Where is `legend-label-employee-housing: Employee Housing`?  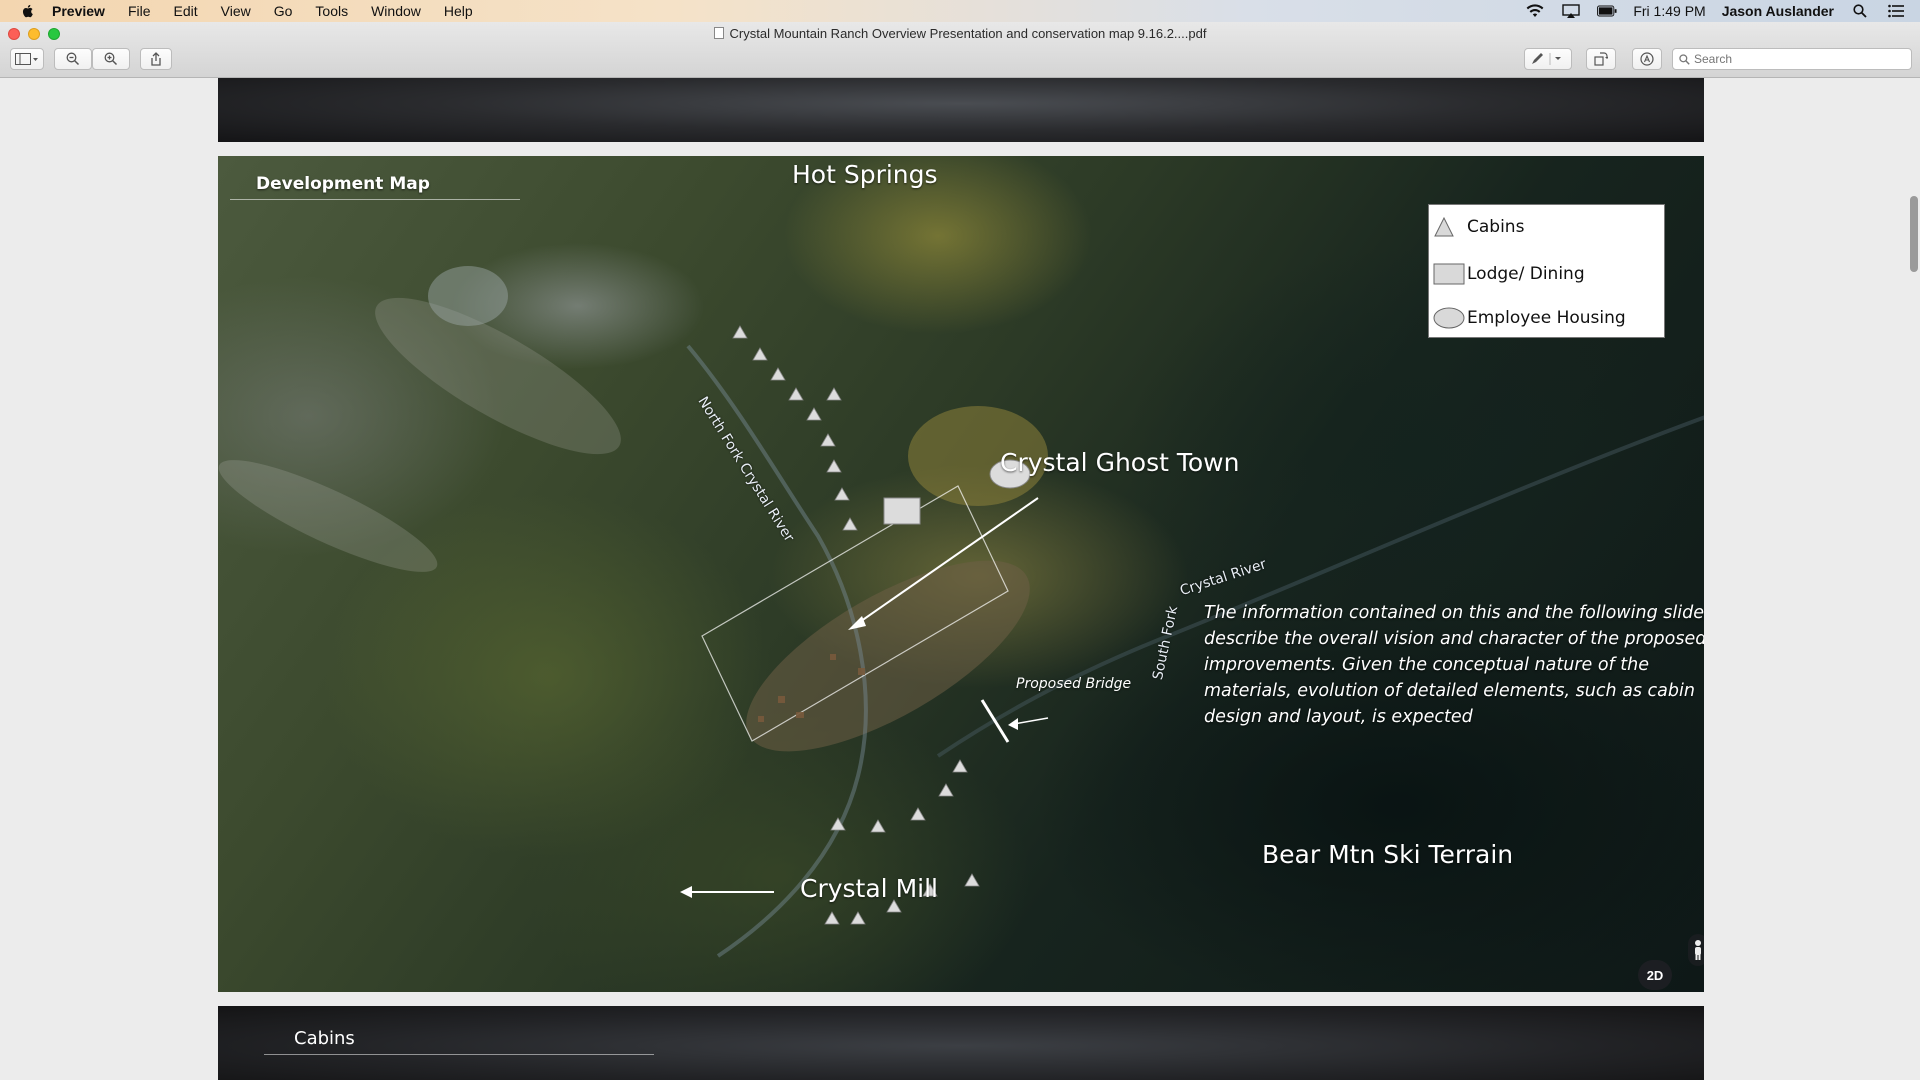
legend-label-employee-housing: Employee Housing is located at coordinates (1546, 318).